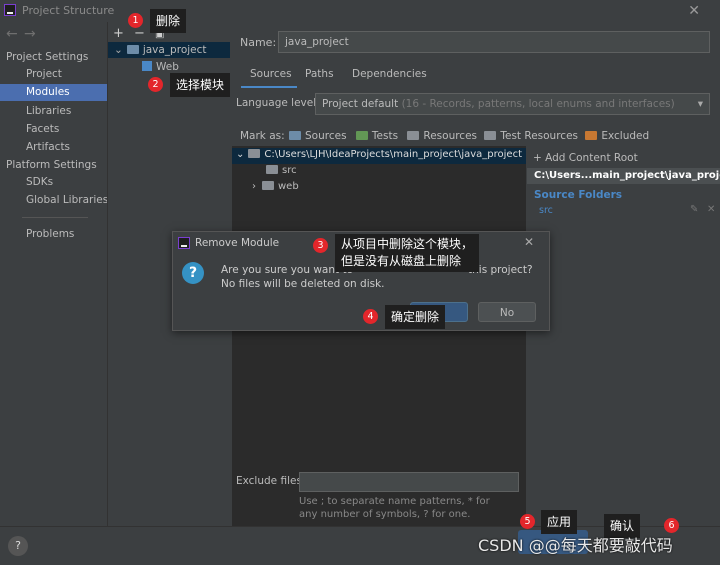 The image size is (720, 565). What do you see at coordinates (275, 186) in the screenshot?
I see `tree-item-web-folder: › web` at bounding box center [275, 186].